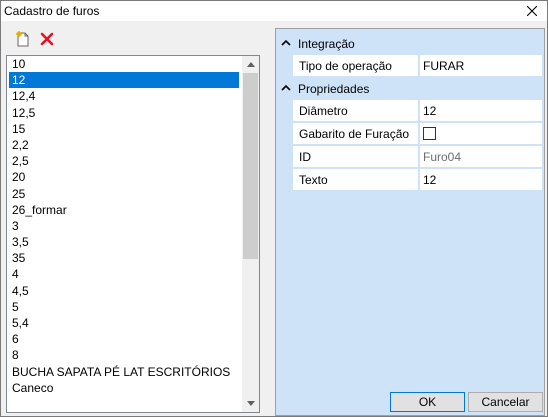 This screenshot has width=548, height=417. What do you see at coordinates (125, 161) in the screenshot?
I see `list-item: 2,5` at bounding box center [125, 161].